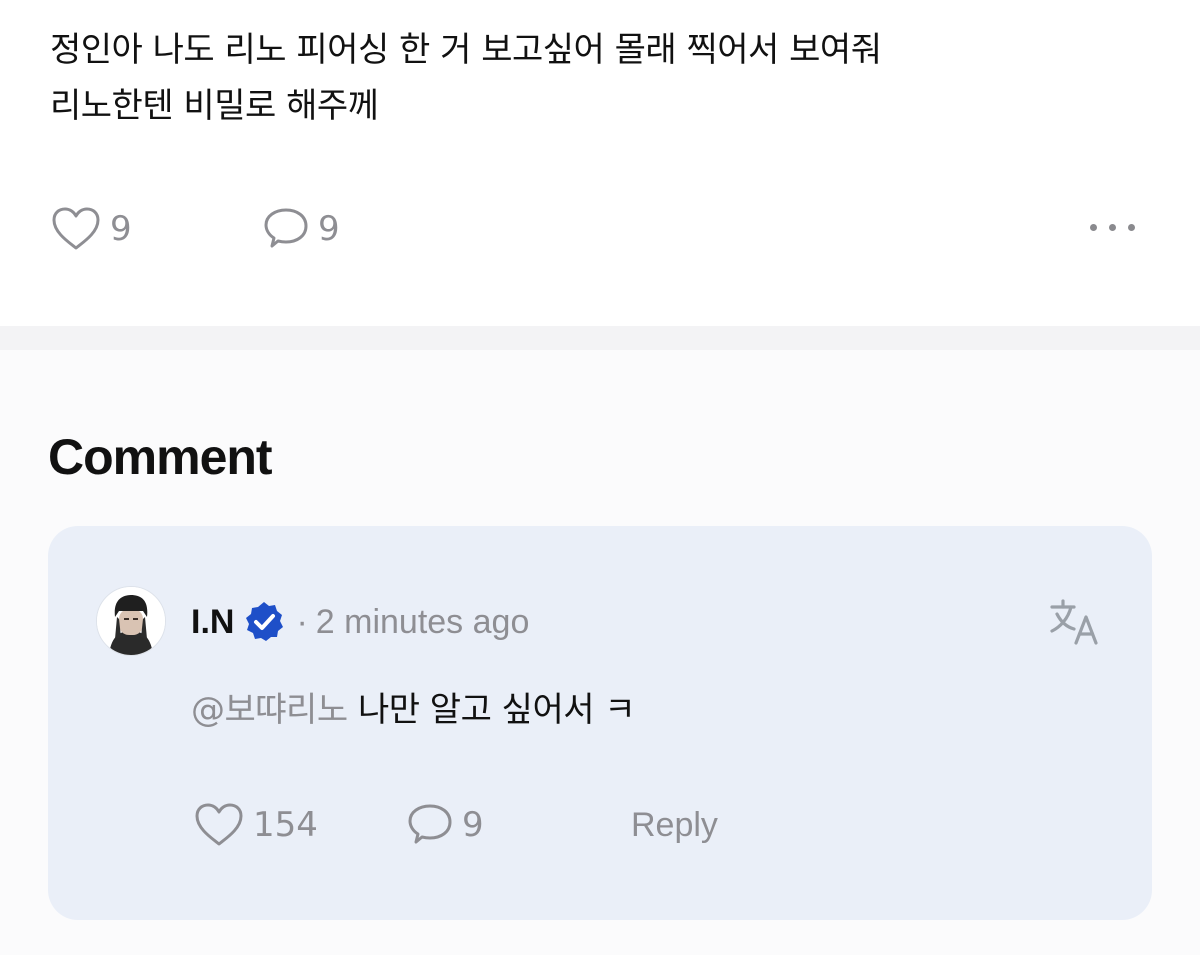 This screenshot has height=955, width=1200. I want to click on post-text-line: 정인아 나도 리노 피어싱 한 거 보고싶어 몰래 찍어서 보여줘, so click(466, 50).